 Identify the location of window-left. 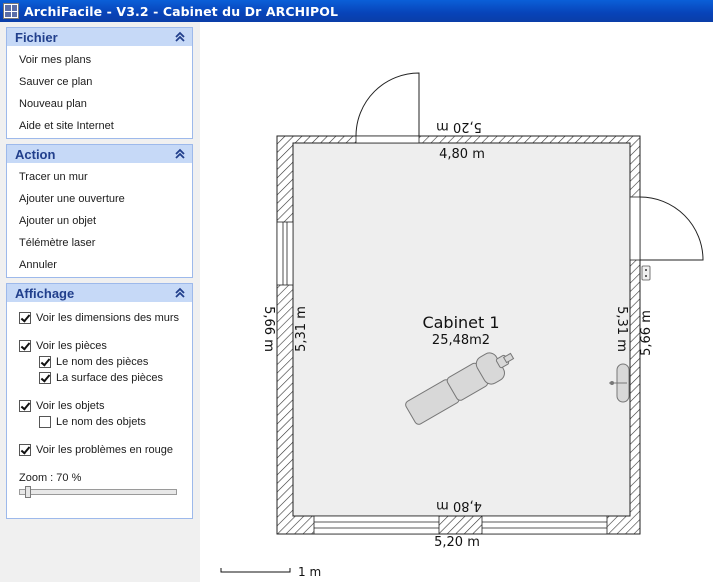
(285, 253).